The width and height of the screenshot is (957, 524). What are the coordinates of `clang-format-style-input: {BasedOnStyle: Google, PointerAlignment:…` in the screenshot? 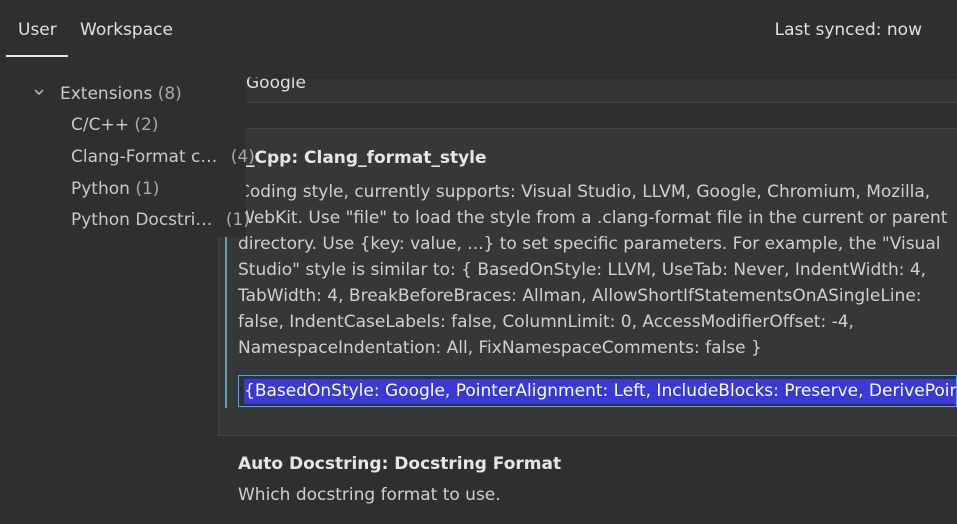 It's located at (597, 391).